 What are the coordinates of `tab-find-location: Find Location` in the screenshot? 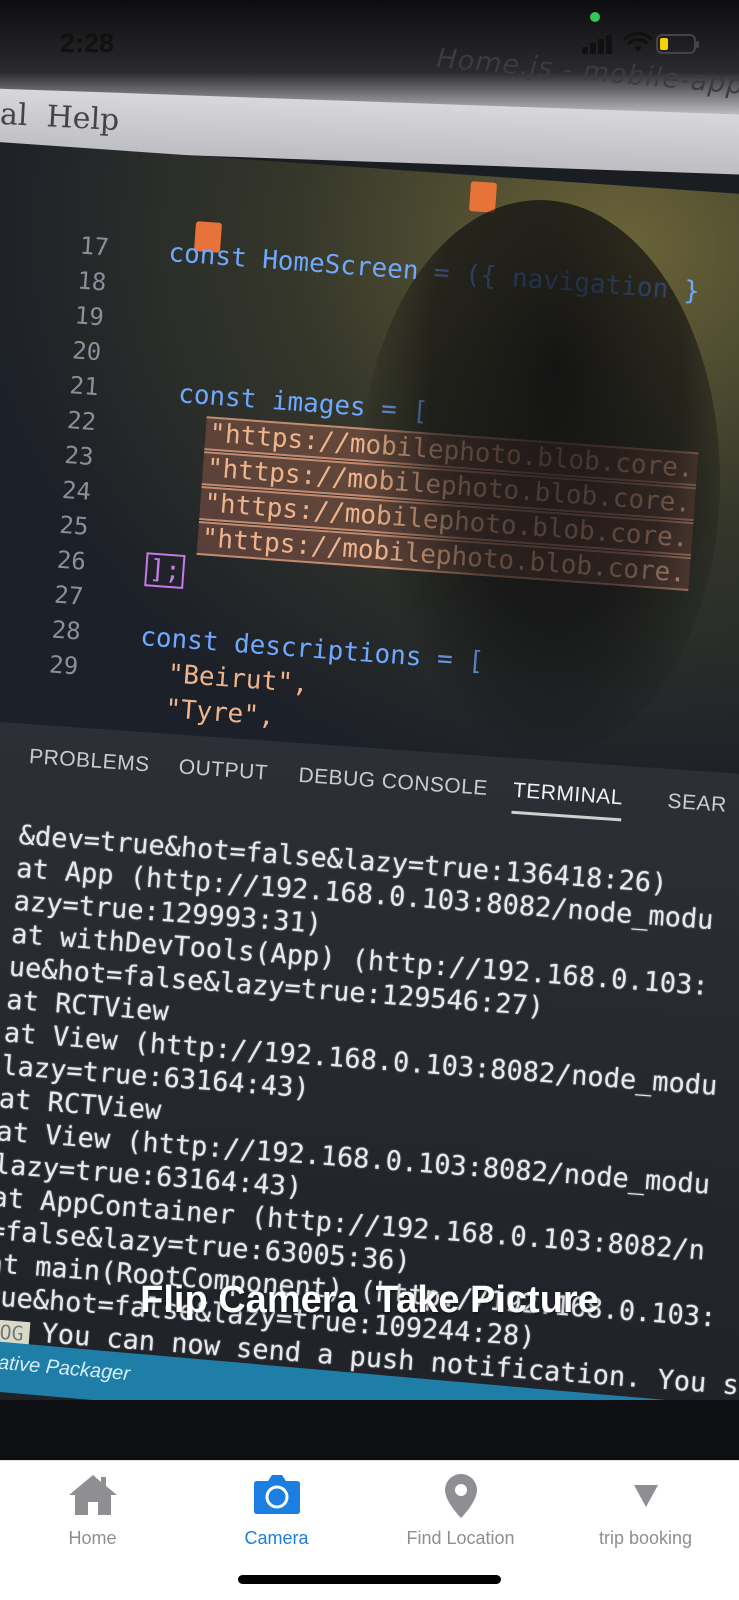 It's located at (460, 1511).